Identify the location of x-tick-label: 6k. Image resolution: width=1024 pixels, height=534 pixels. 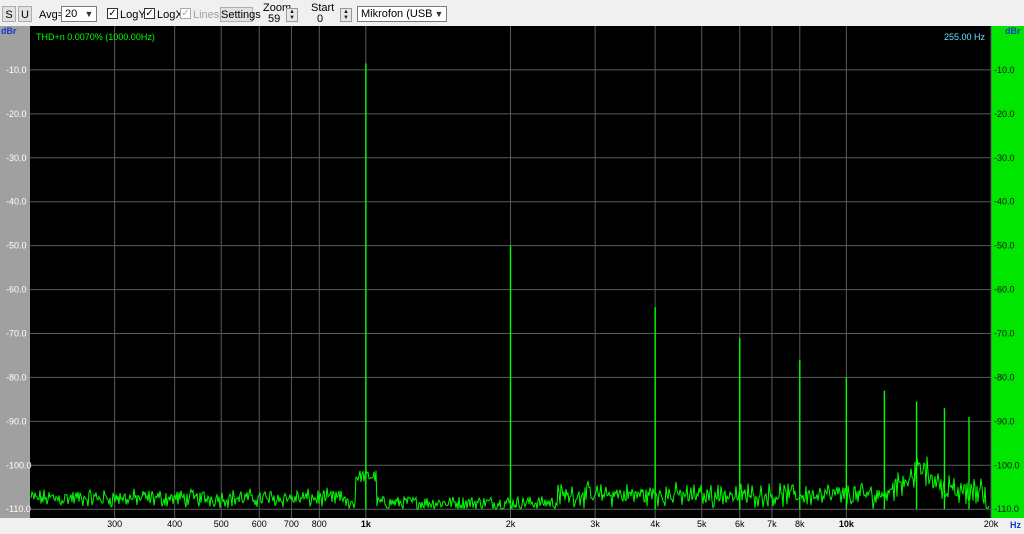
(740, 524).